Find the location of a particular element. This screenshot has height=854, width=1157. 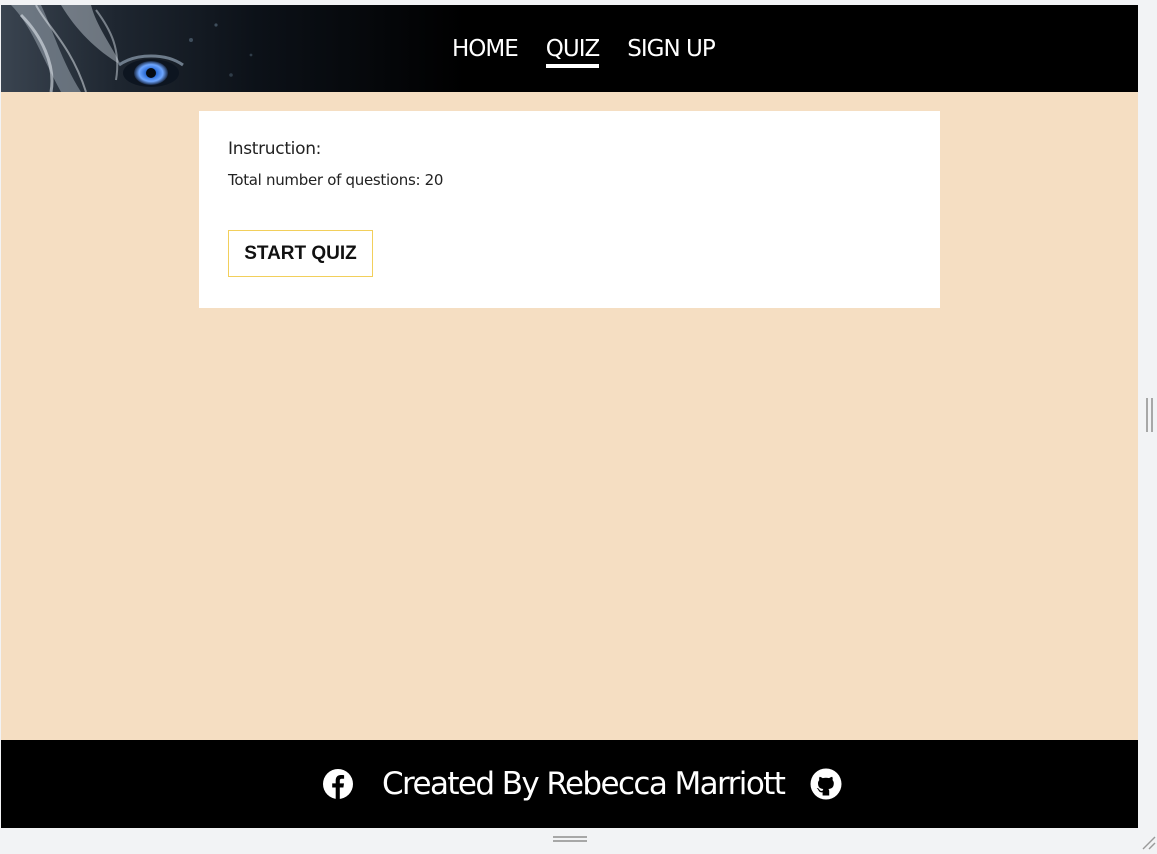

site-header: HOME QUIZ SIGN UP is located at coordinates (569, 48).